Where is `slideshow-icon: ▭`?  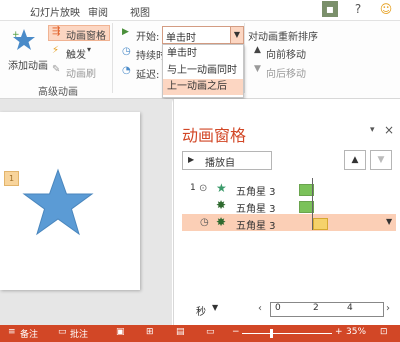 slideshow-icon: ▭ is located at coordinates (210, 332).